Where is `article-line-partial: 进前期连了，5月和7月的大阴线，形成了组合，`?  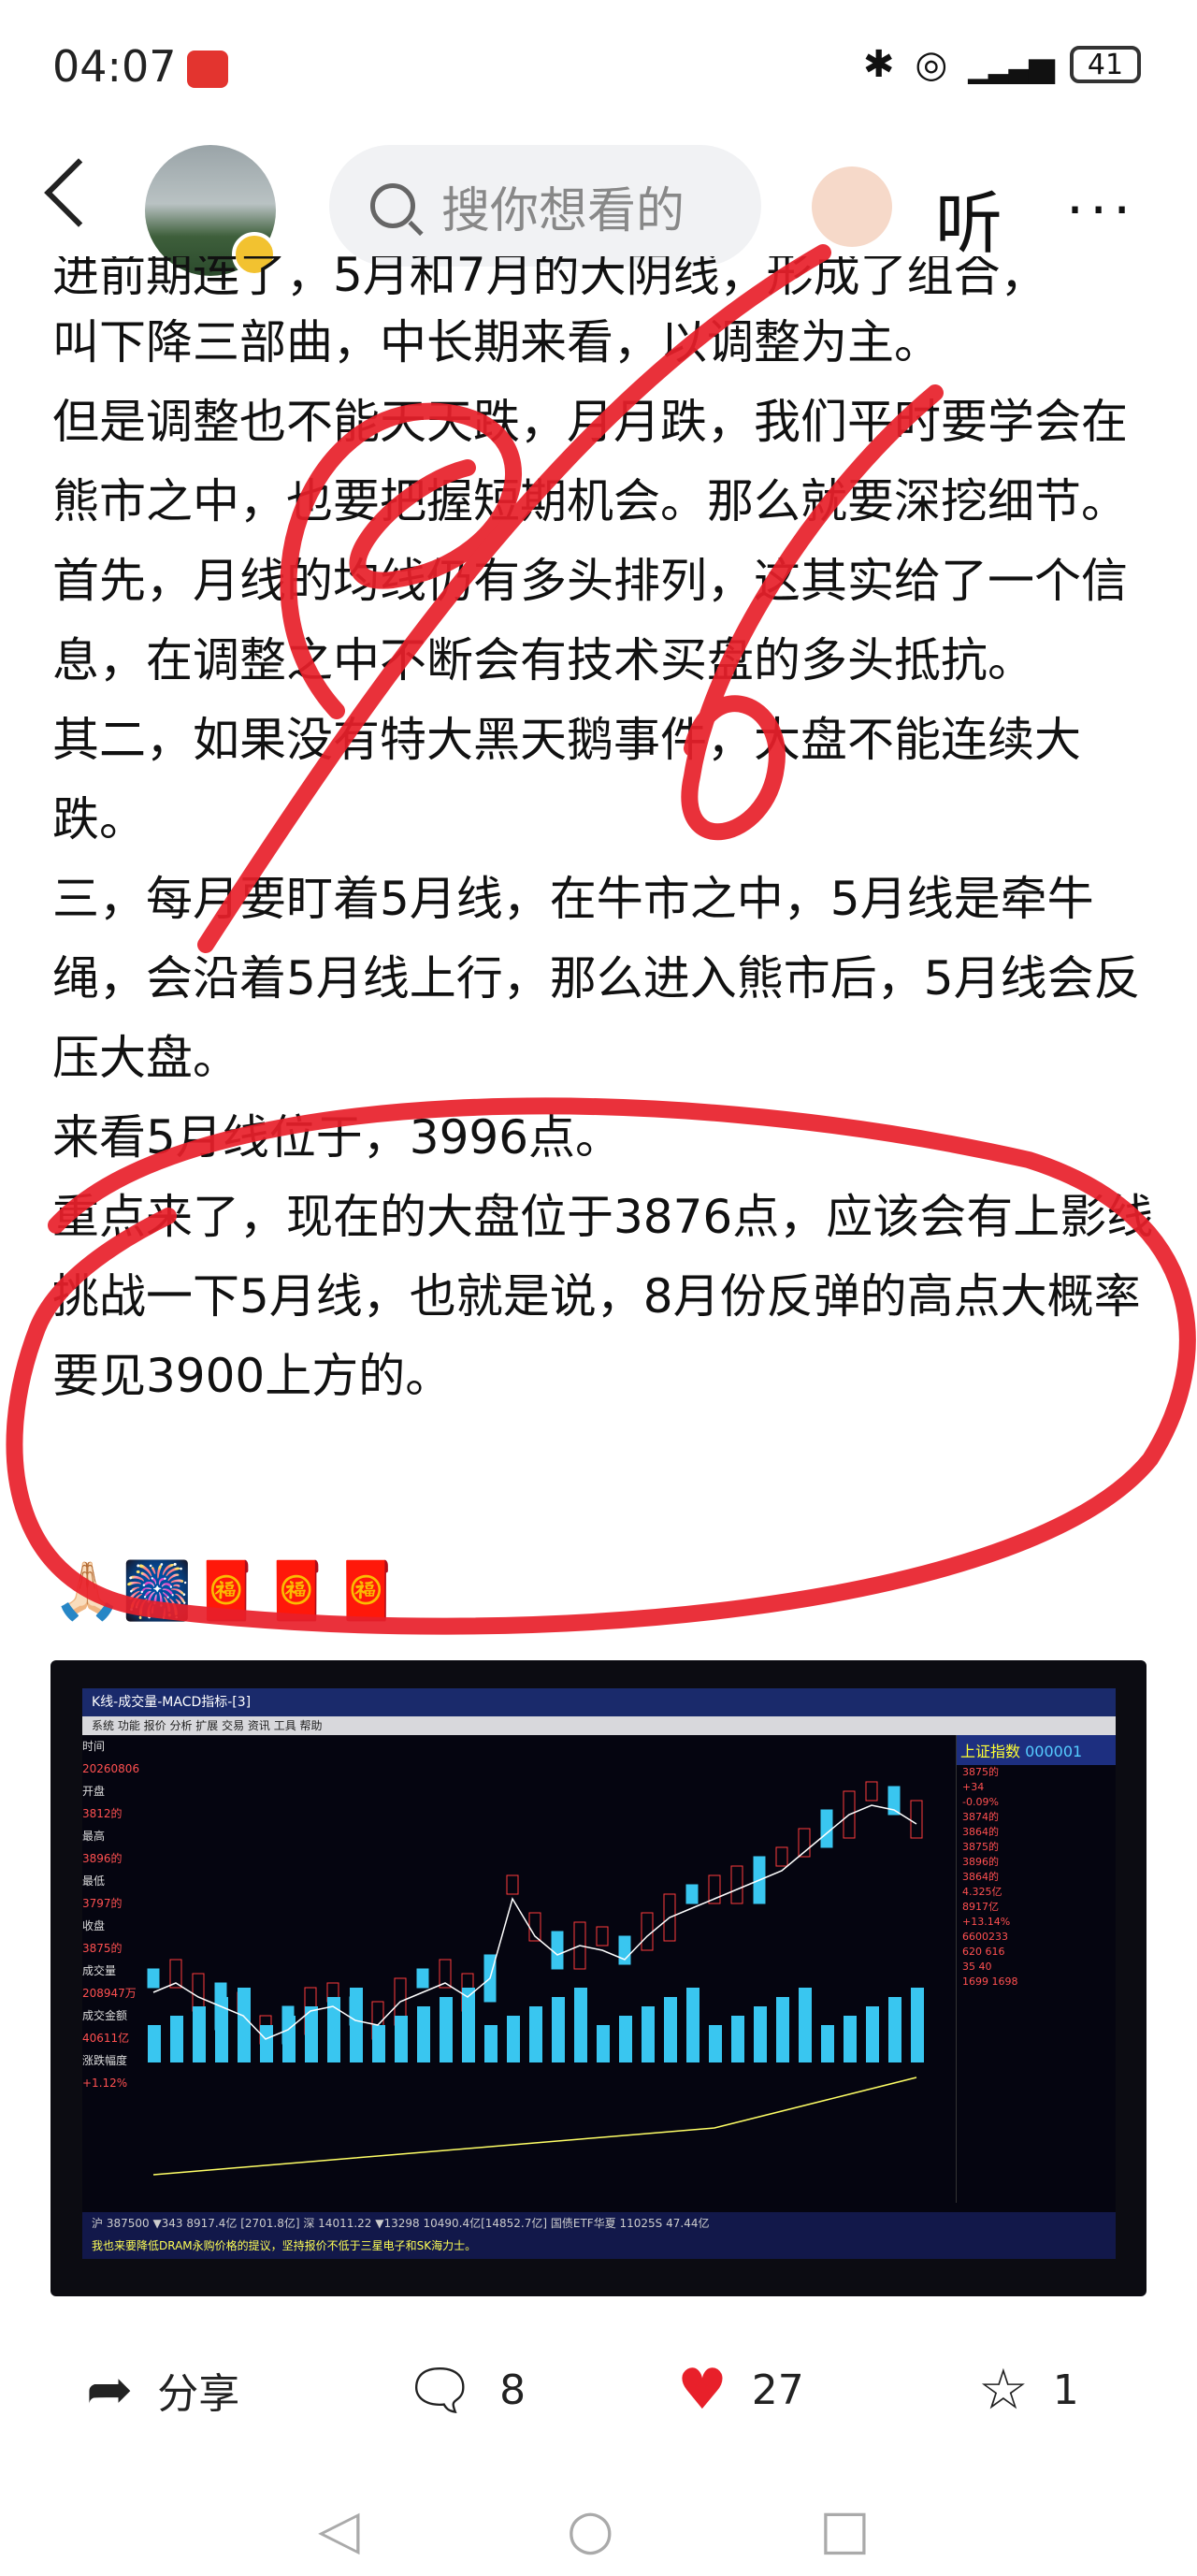 article-line-partial: 进前期连了，5月和7月的大阴线，形成了组合， is located at coordinates (549, 279).